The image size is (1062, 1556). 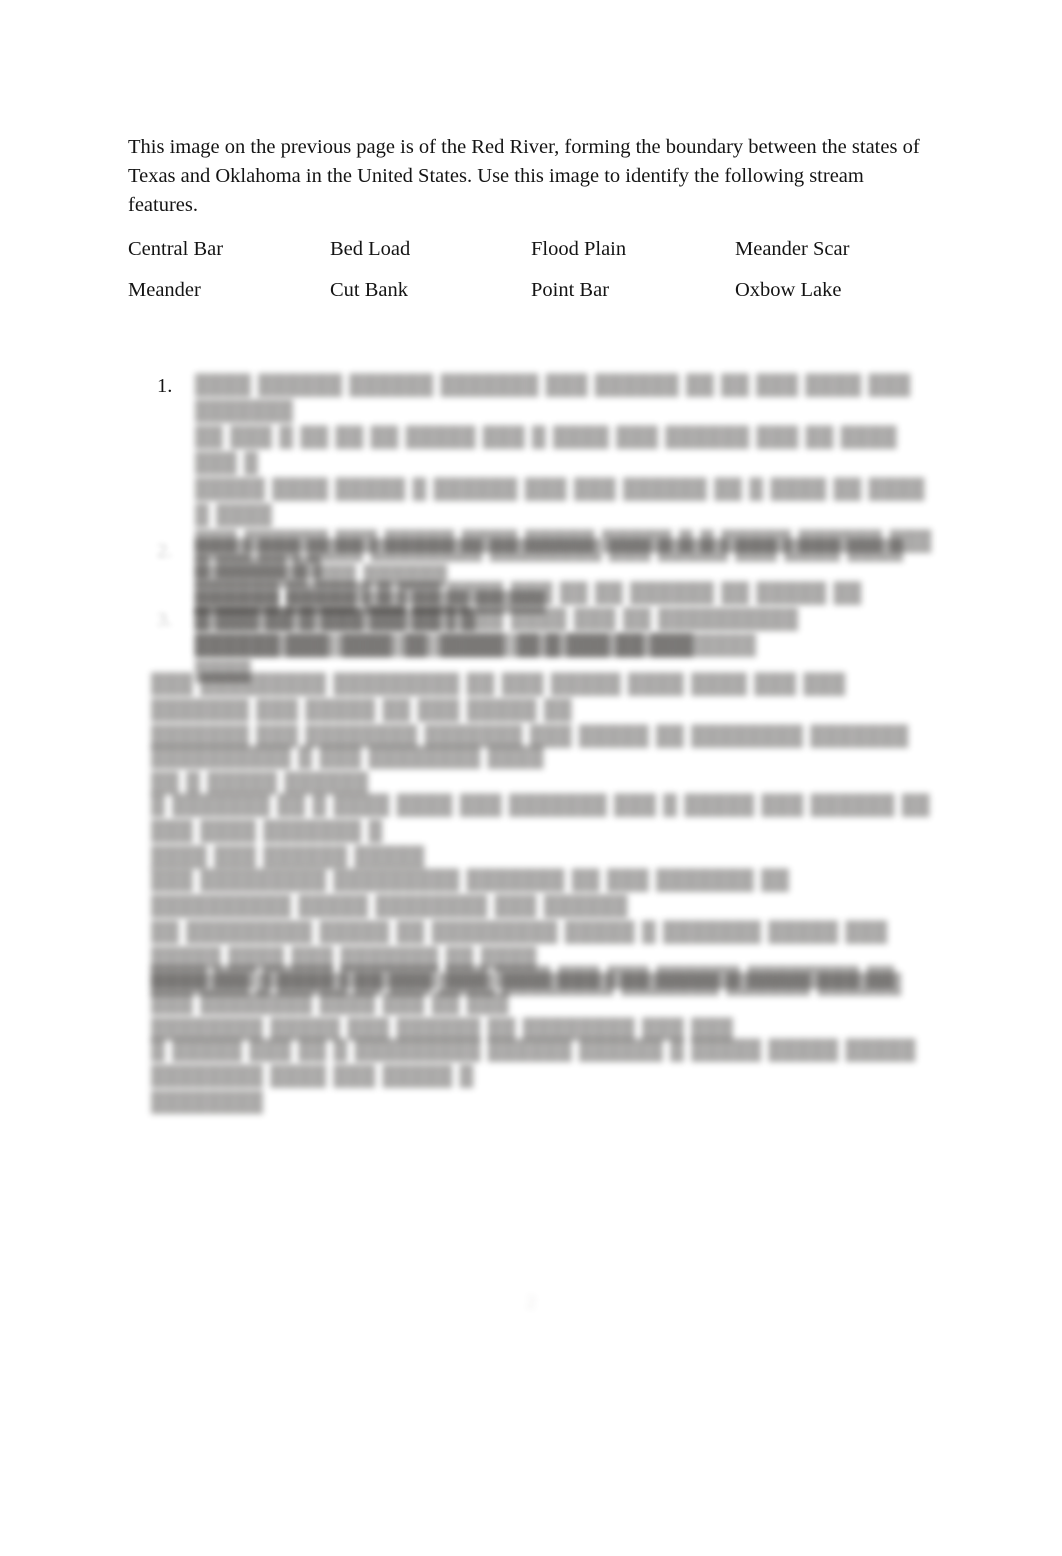 I want to click on term-meander-scar: Meander Scar, so click(x=792, y=249).